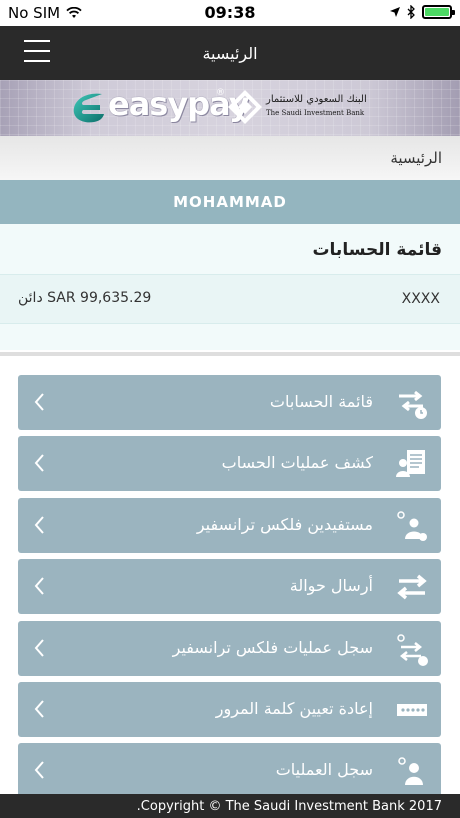 Image resolution: width=460 pixels, height=818 pixels. Describe the element at coordinates (315, 113) in the screenshot. I see `bank-name-english: The Saudi Investment Bank` at that location.